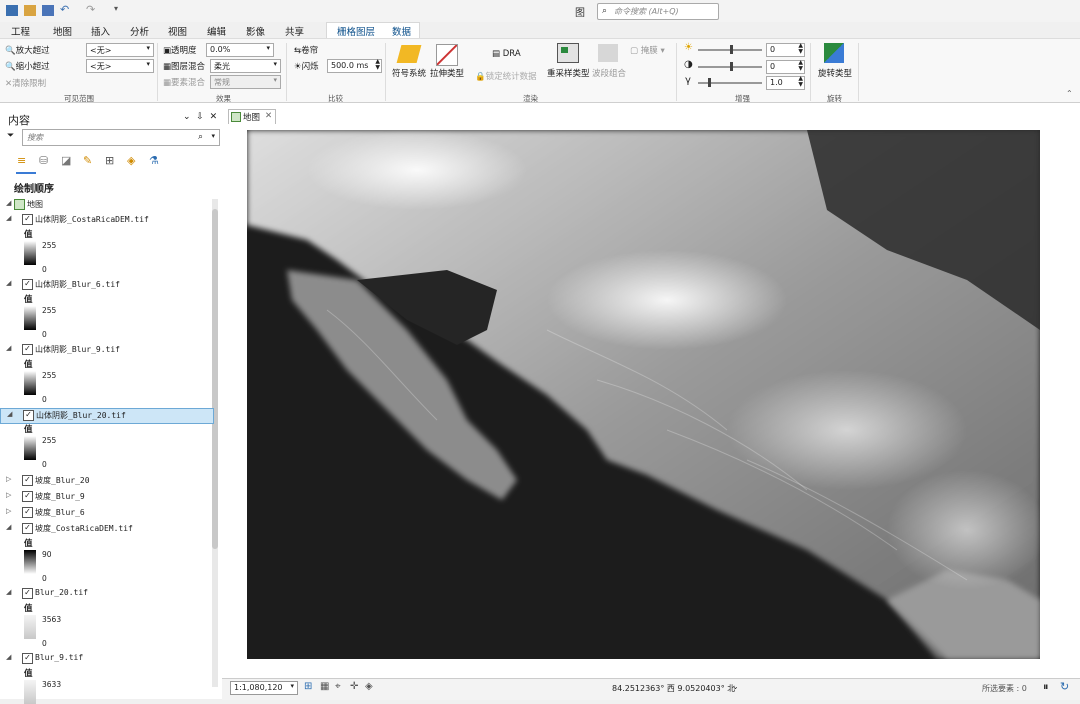 The image size is (1080, 704). Describe the element at coordinates (354, 686) in the screenshot. I see `navigate-icon: ✛` at that location.